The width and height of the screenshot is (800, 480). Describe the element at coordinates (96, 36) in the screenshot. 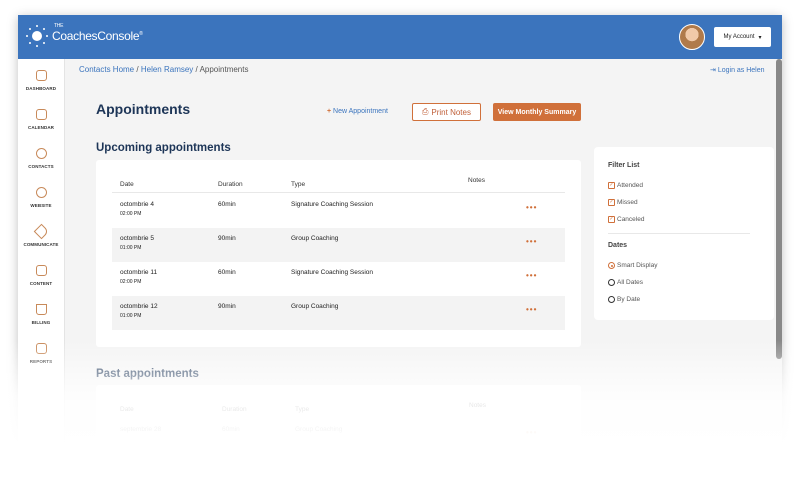

I see `brand-name: CoachesConsole` at that location.